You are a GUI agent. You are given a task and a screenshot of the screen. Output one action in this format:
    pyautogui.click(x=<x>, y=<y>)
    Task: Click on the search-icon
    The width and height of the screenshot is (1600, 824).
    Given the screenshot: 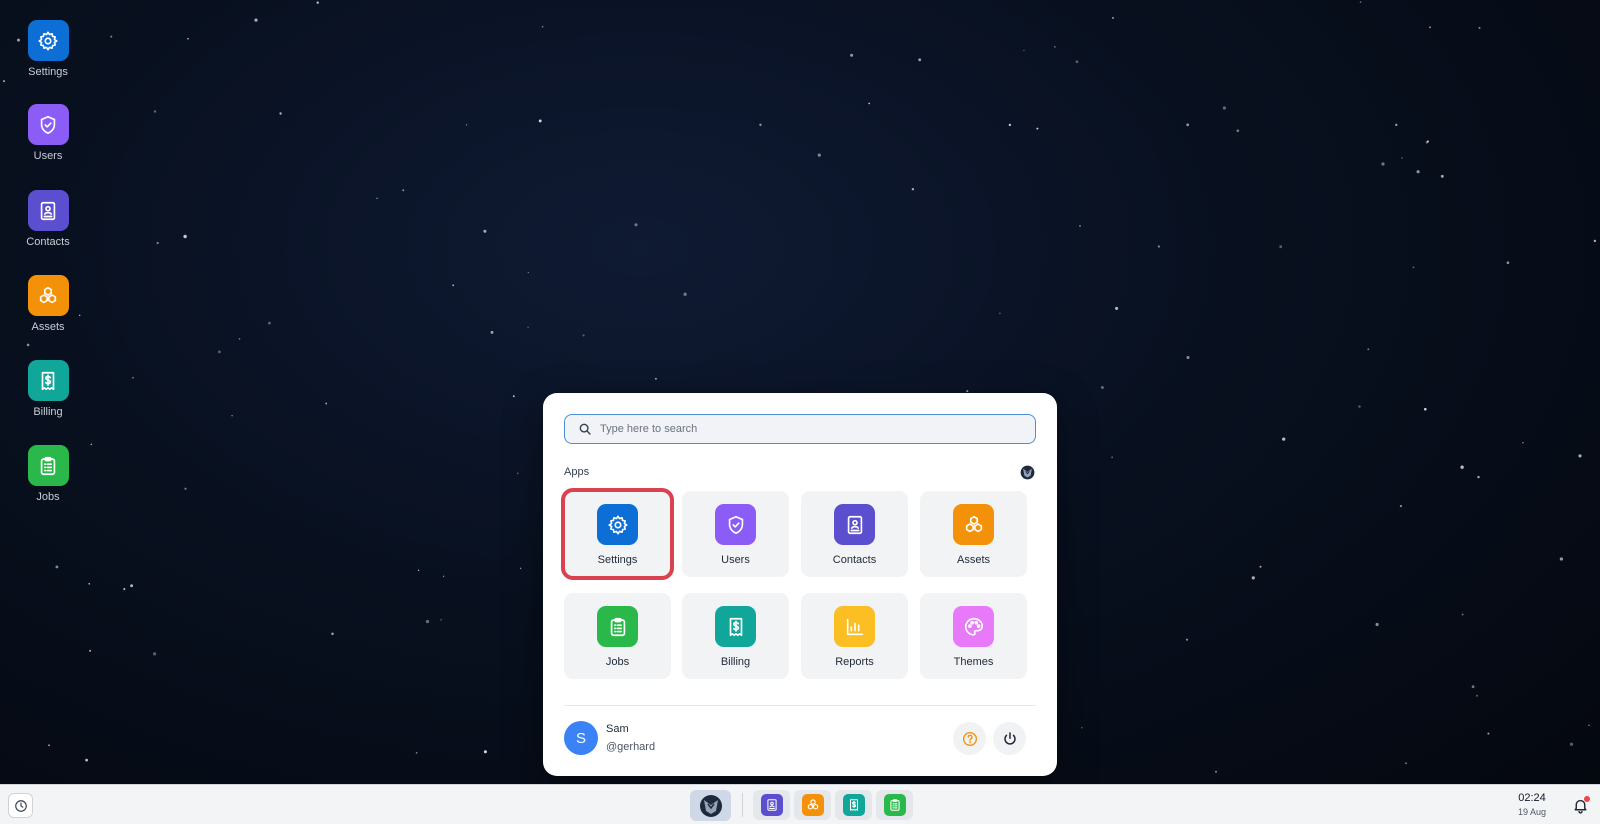 What is the action you would take?
    pyautogui.click(x=585, y=429)
    